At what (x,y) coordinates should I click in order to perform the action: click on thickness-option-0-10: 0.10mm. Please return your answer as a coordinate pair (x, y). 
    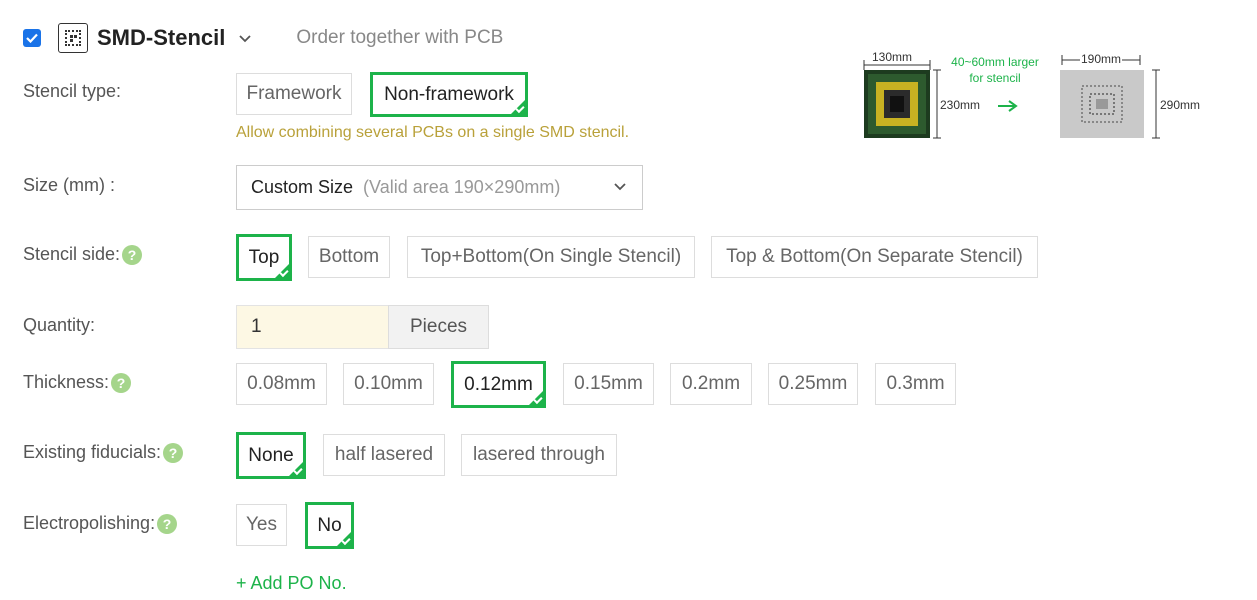
    Looking at the image, I should click on (388, 384).